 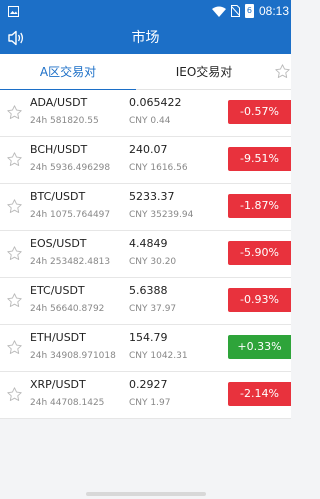 I want to click on header-bar: 市场, so click(x=145, y=38).